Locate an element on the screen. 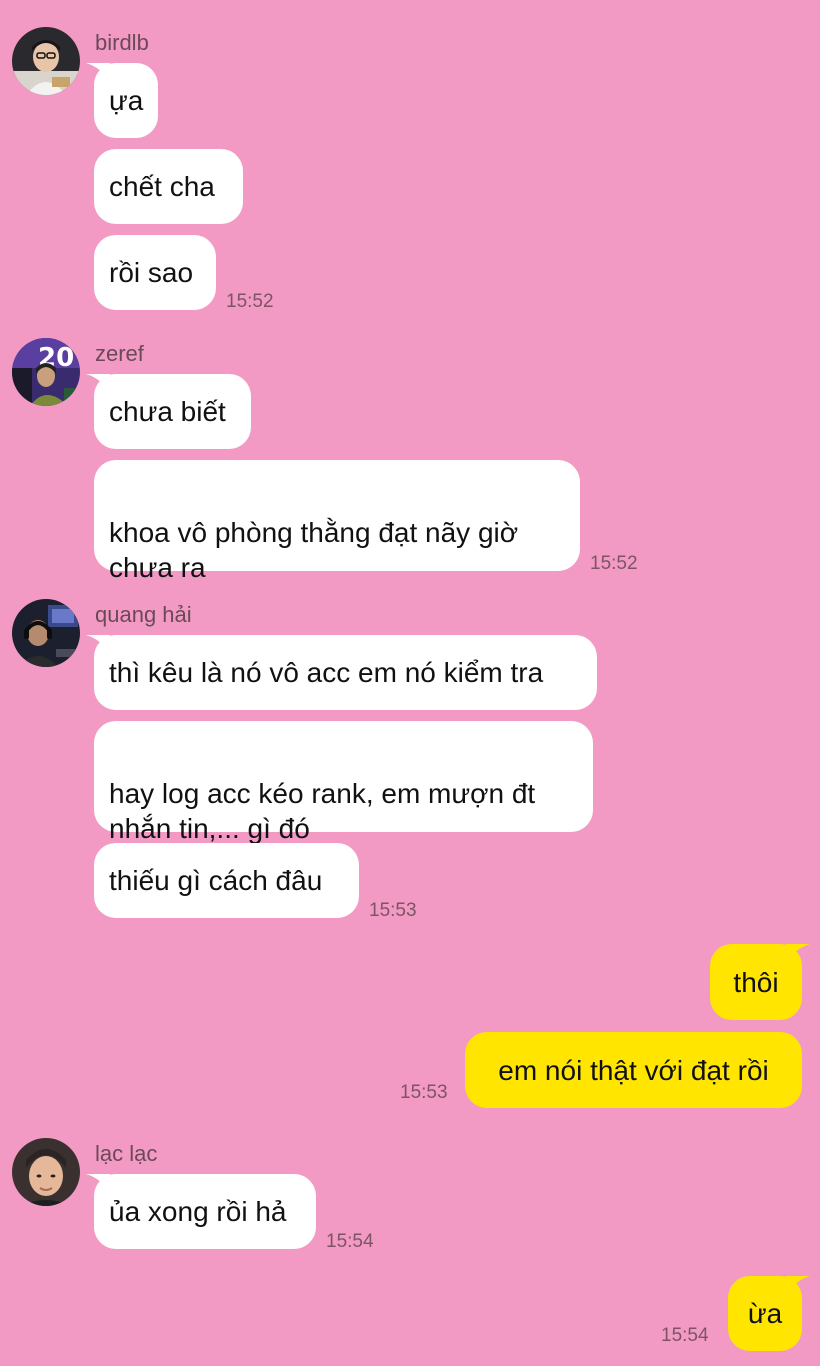 The image size is (820, 1366). message-text: ủa xong rồi hả is located at coordinates (198, 1211).